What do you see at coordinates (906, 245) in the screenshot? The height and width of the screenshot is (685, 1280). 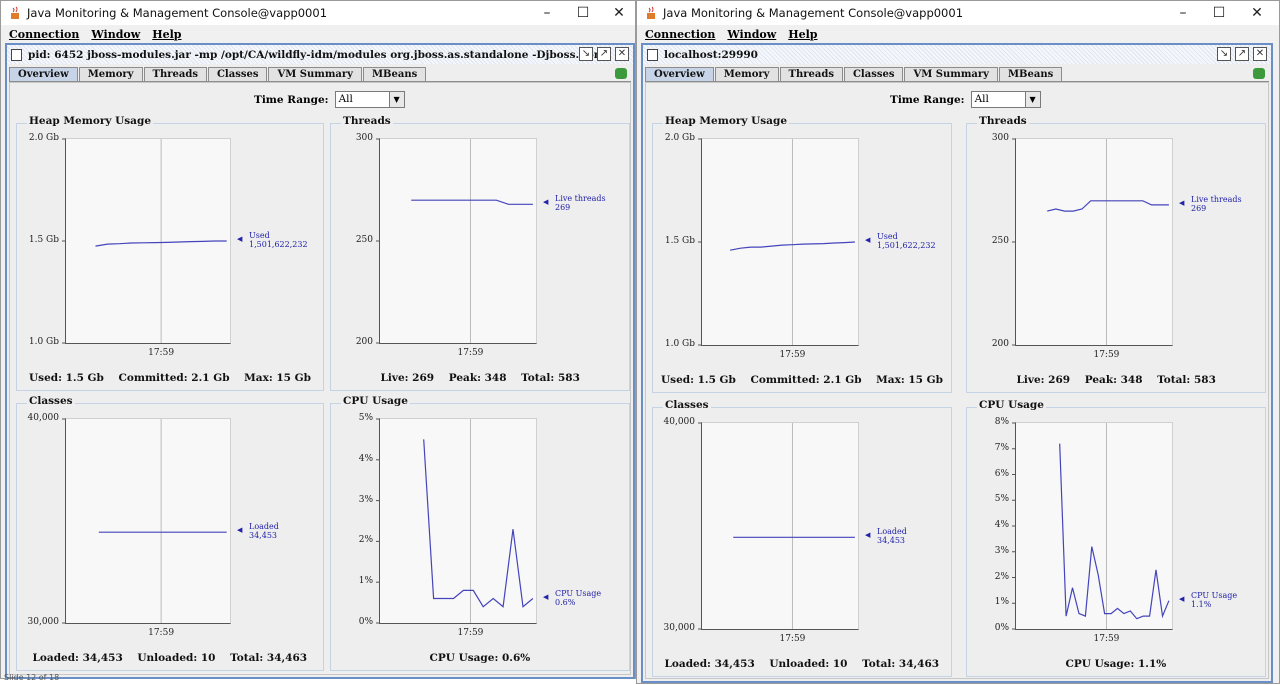 I see `series-value: 1,501,622,232` at bounding box center [906, 245].